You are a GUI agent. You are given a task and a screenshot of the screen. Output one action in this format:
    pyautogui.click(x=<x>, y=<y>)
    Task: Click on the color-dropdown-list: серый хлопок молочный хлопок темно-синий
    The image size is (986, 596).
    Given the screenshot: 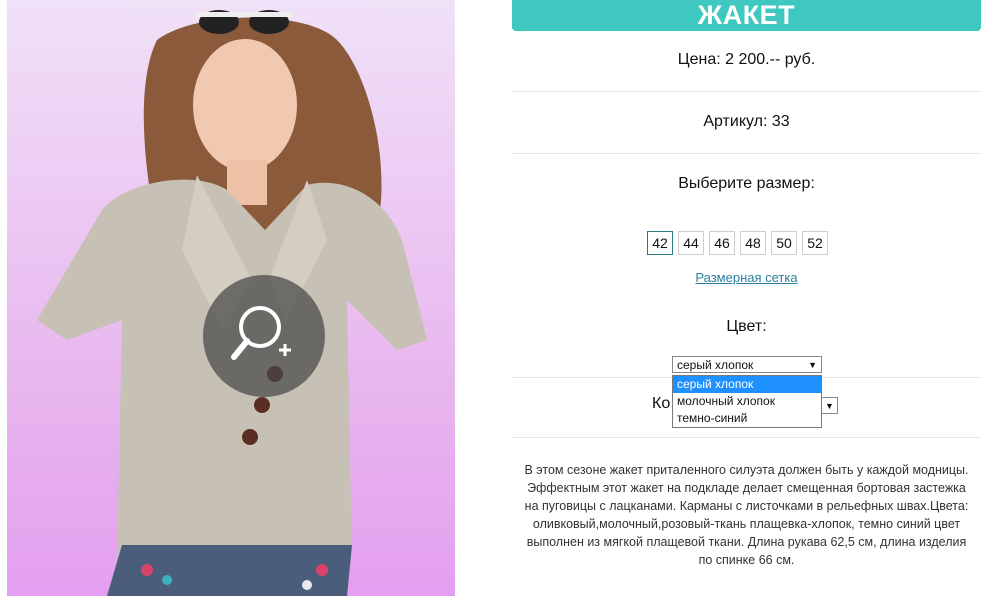 What is the action you would take?
    pyautogui.click(x=747, y=401)
    